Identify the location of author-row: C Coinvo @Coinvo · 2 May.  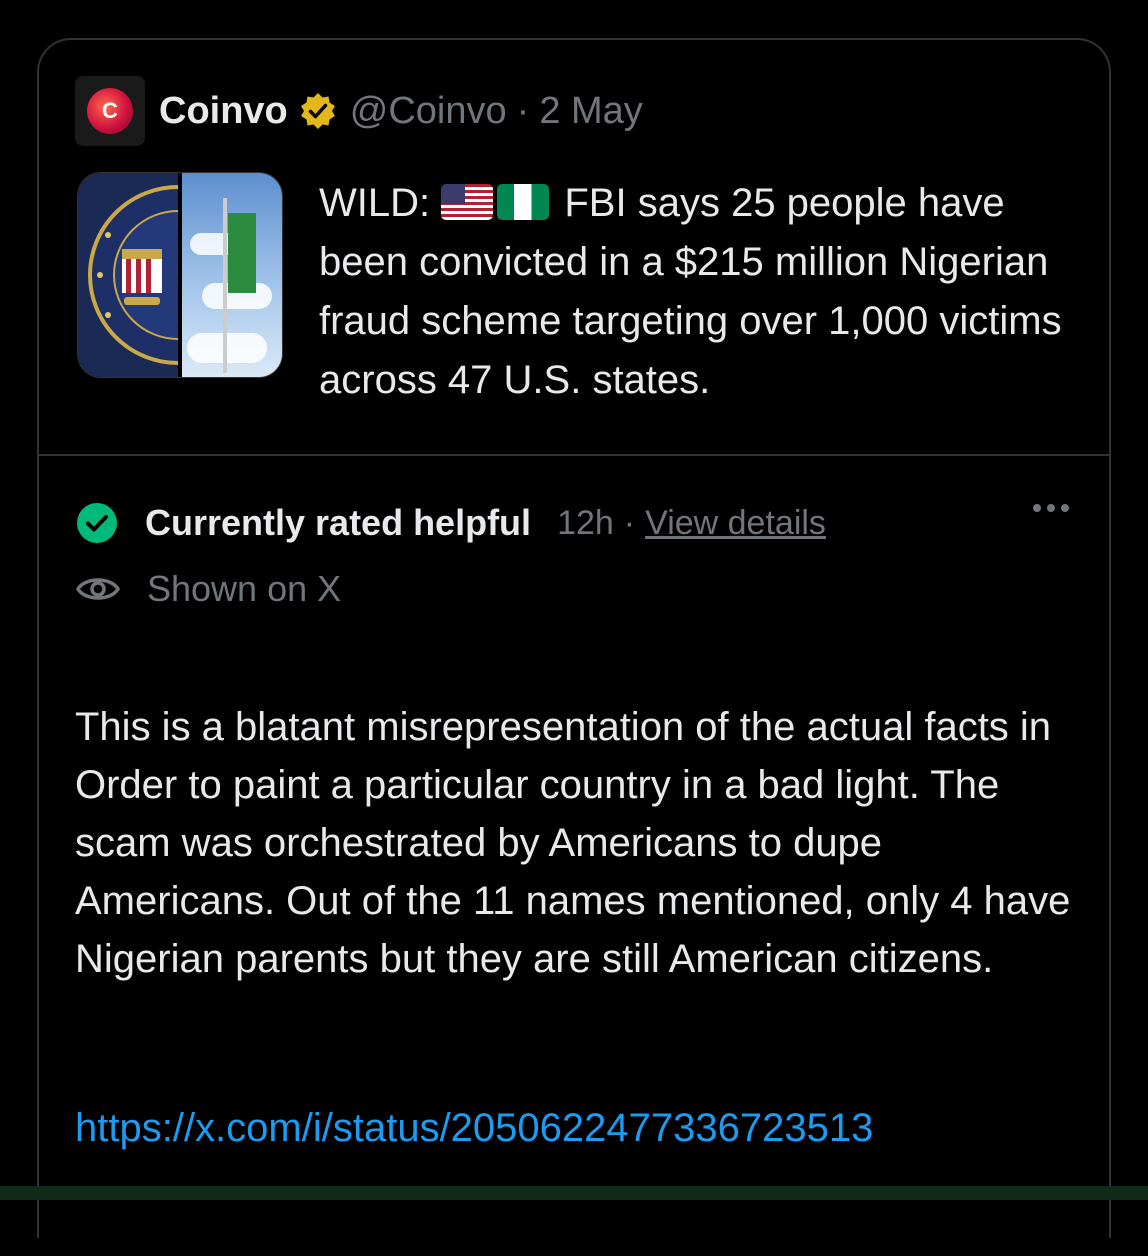
(359, 111).